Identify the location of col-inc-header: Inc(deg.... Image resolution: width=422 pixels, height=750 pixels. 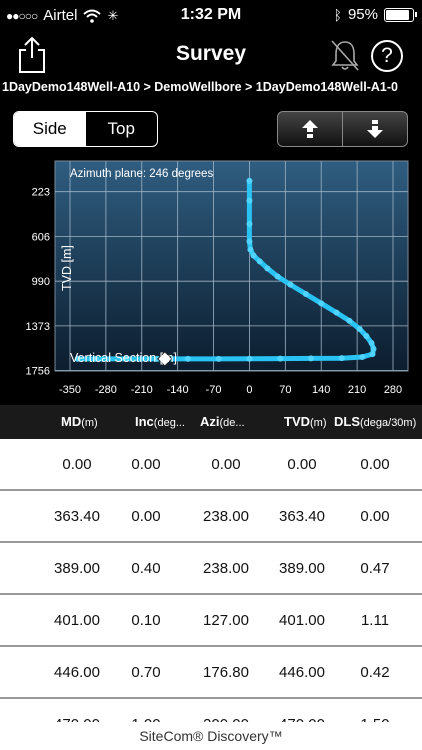
(160, 421).